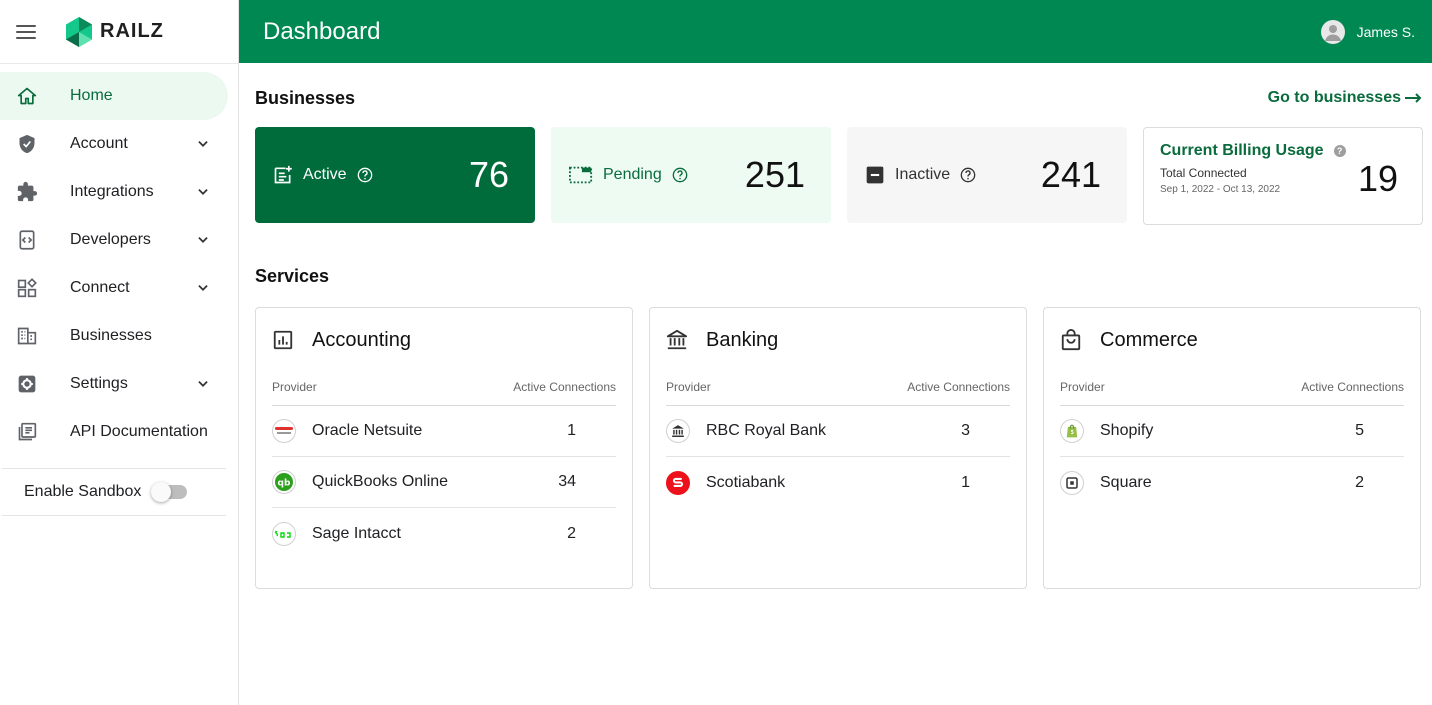  What do you see at coordinates (875, 175) in the screenshot?
I see `minus-box-icon` at bounding box center [875, 175].